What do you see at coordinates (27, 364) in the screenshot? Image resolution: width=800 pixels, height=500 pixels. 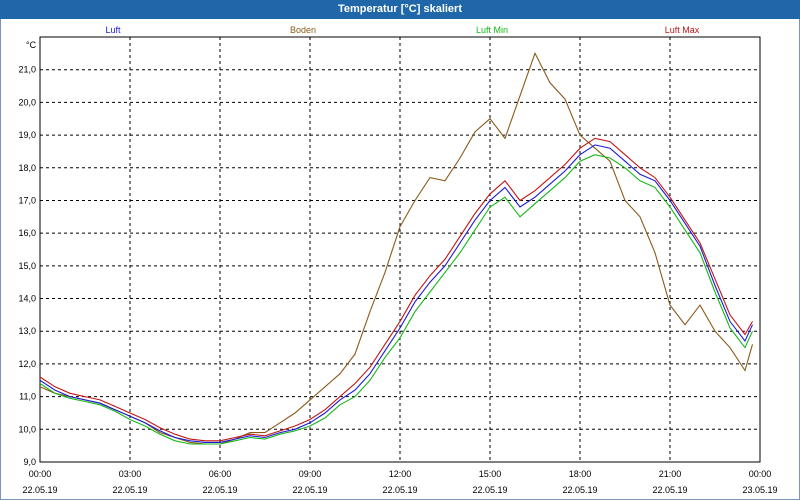 I see `y-tick-label: 12,0` at bounding box center [27, 364].